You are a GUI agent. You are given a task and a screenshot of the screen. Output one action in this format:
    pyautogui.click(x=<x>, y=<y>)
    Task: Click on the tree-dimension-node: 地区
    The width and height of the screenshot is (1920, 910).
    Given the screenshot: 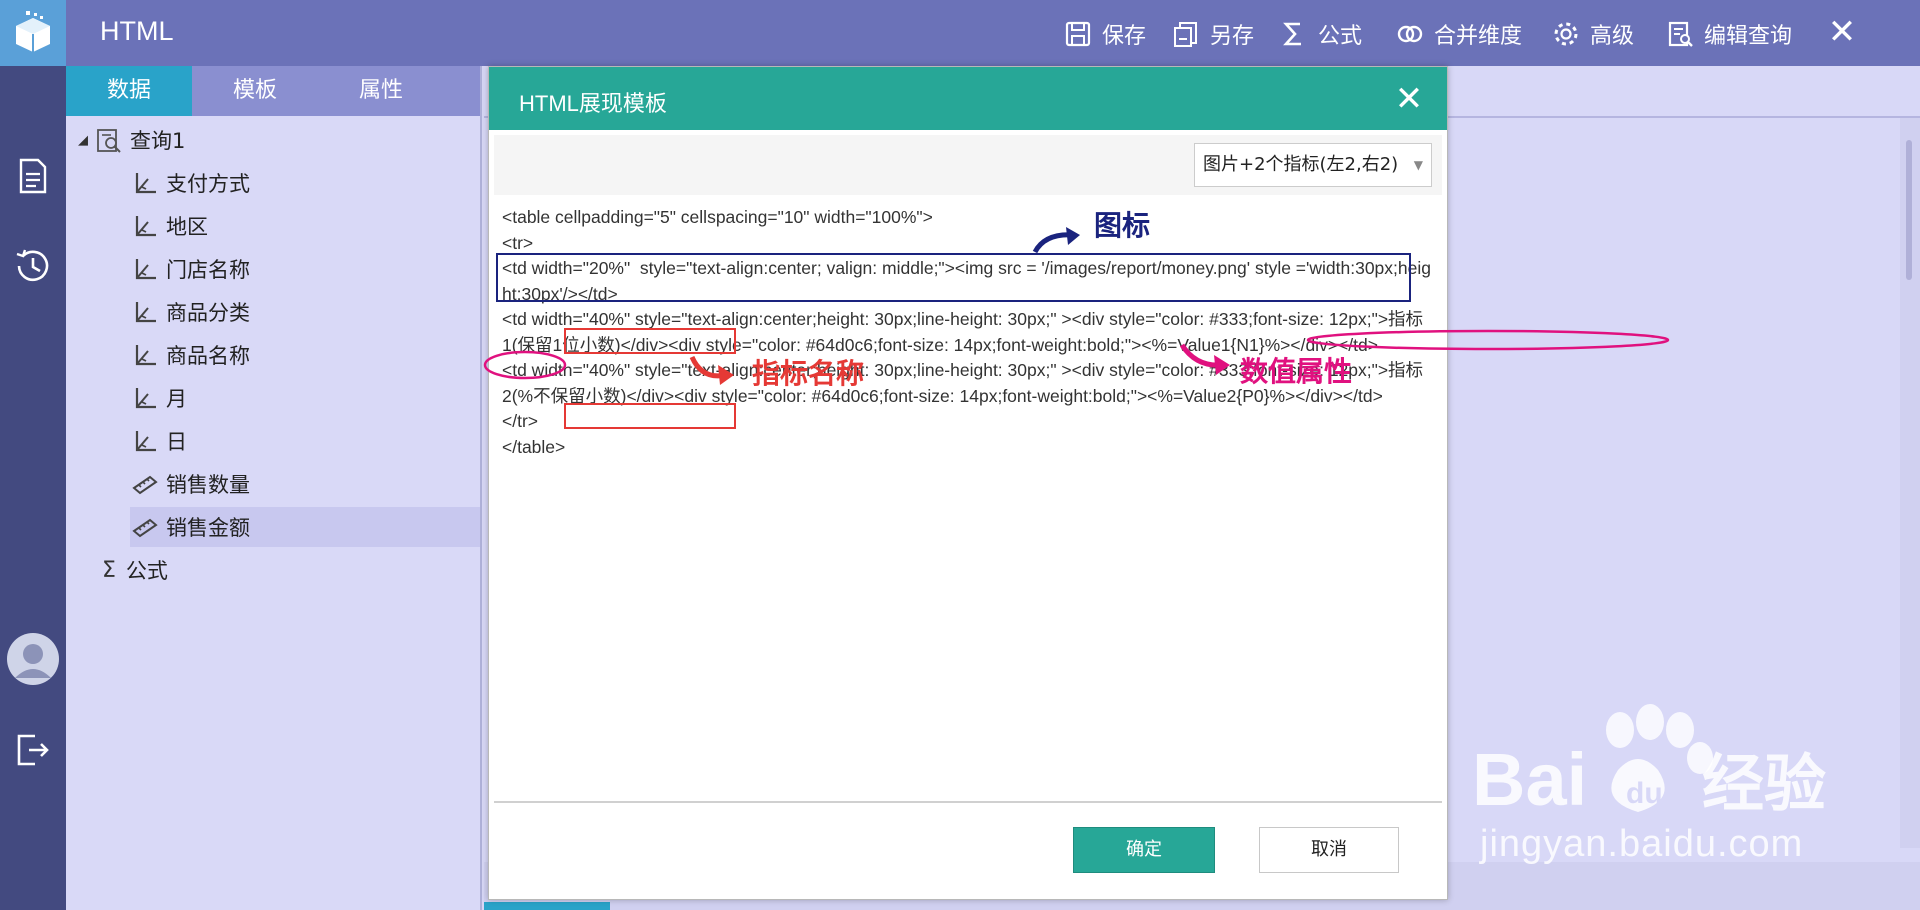 What is the action you would take?
    pyautogui.click(x=170, y=226)
    